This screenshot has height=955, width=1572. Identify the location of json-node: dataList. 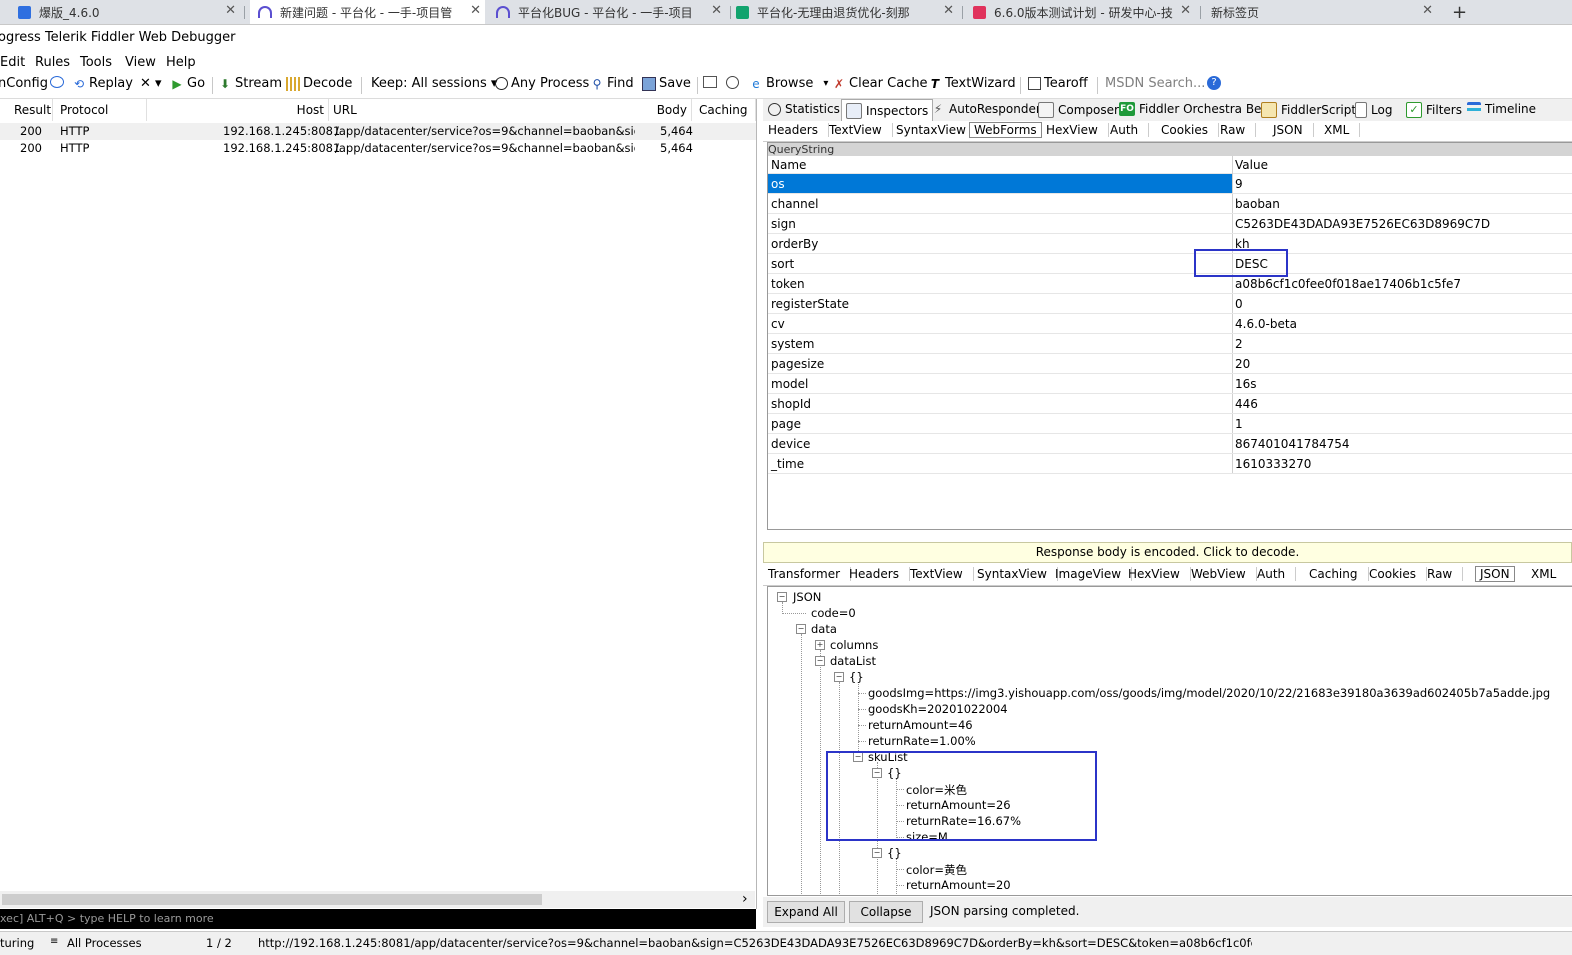
(853, 661).